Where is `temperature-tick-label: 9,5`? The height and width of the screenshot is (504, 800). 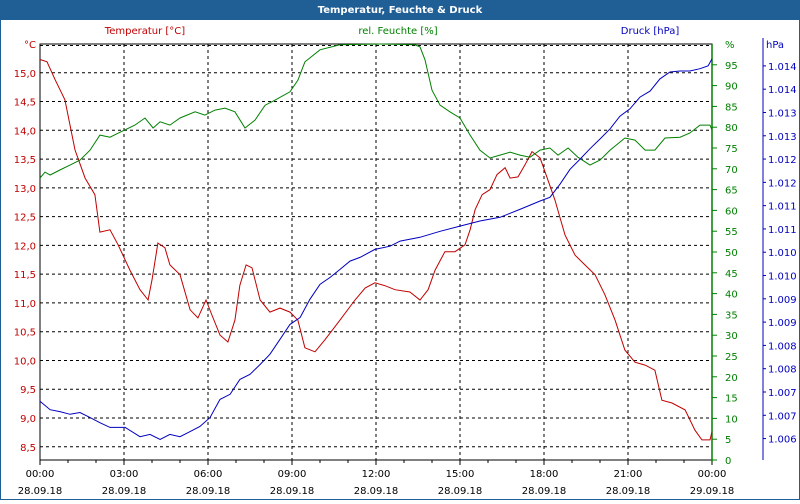
temperature-tick-label: 9,5 is located at coordinates (28, 390).